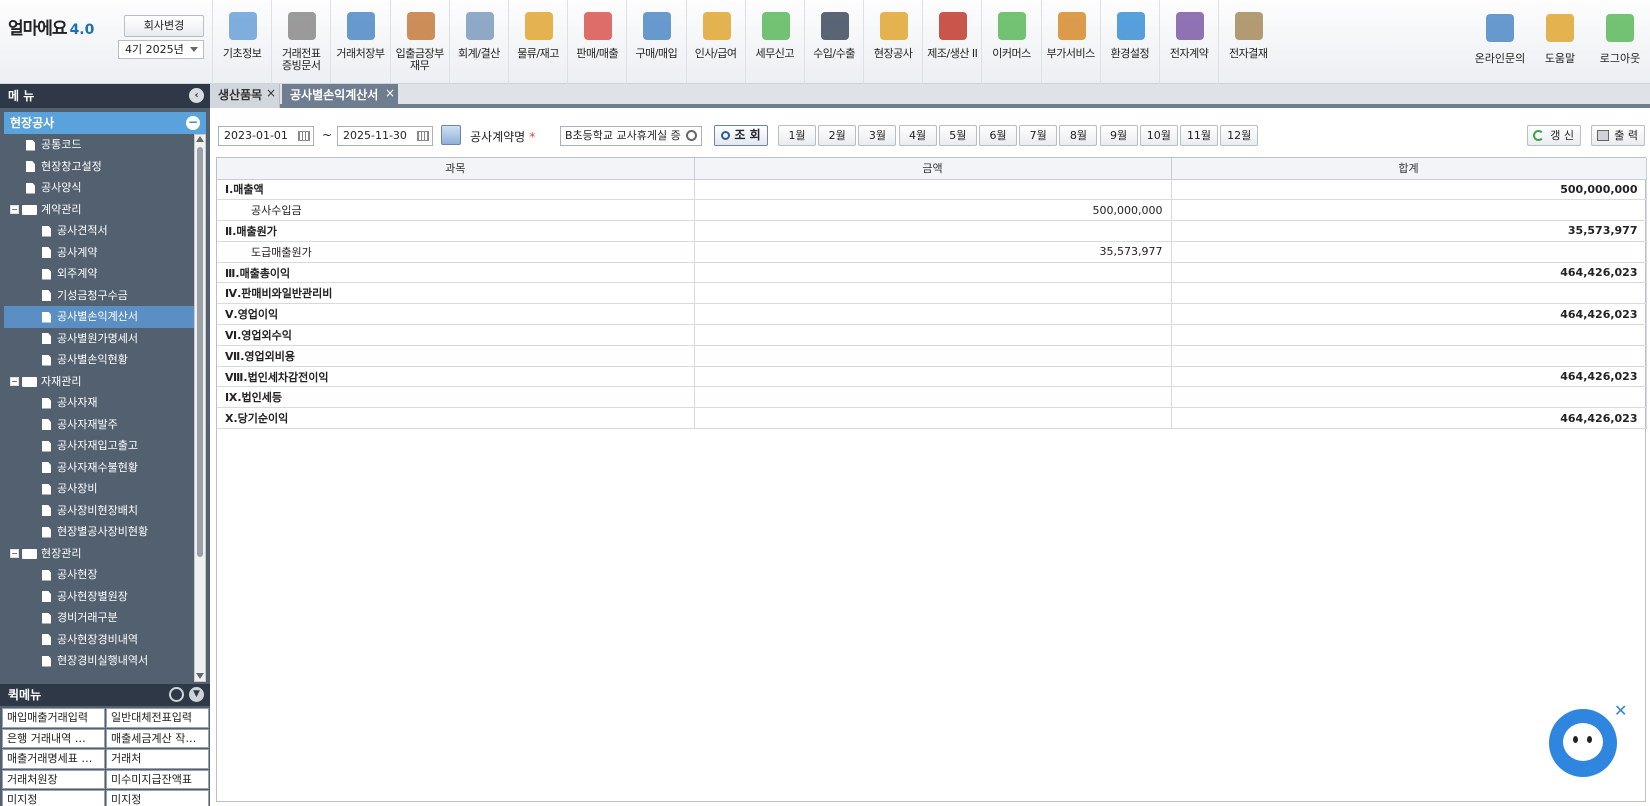 This screenshot has width=1650, height=806. Describe the element at coordinates (359, 42) in the screenshot. I see `module-3: 거래처장부` at that location.